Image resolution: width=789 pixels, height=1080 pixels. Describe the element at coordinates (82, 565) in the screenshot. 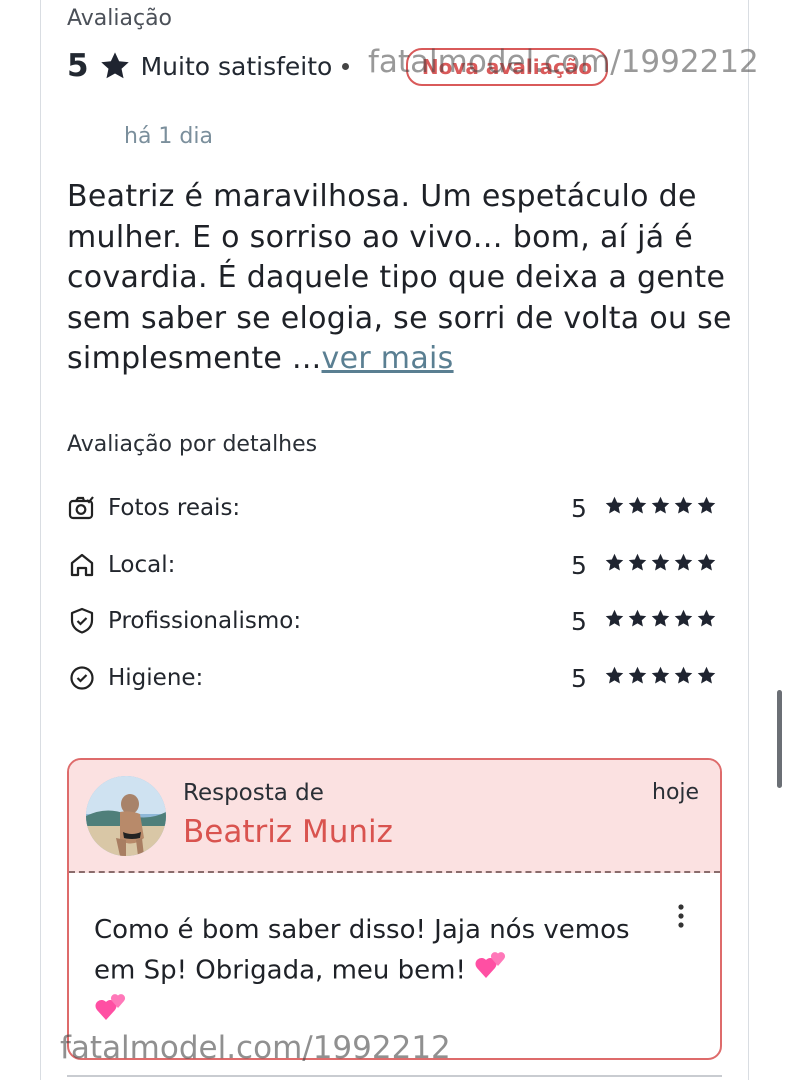

I see `home-icon` at that location.